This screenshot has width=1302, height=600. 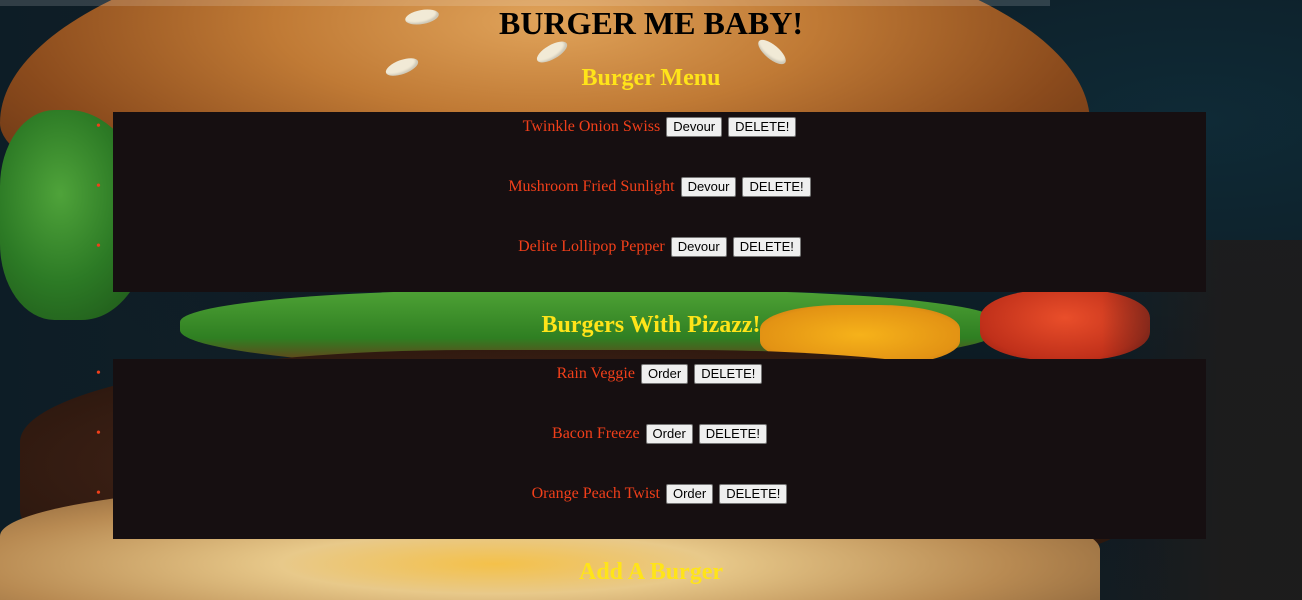 I want to click on burger-name: Delite Lollipop Pepper, so click(x=591, y=246).